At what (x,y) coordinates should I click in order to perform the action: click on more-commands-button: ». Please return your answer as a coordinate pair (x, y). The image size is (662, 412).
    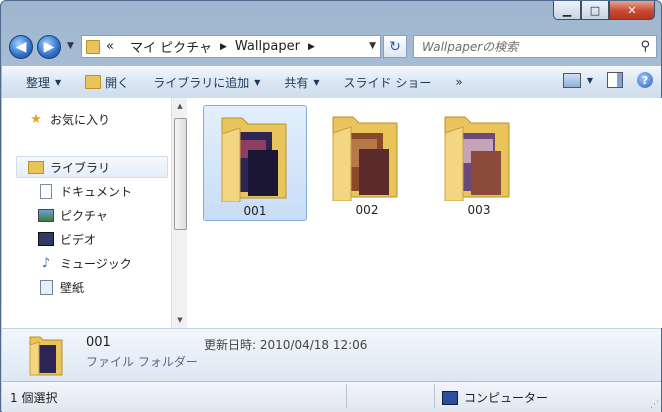
    Looking at the image, I should click on (458, 82).